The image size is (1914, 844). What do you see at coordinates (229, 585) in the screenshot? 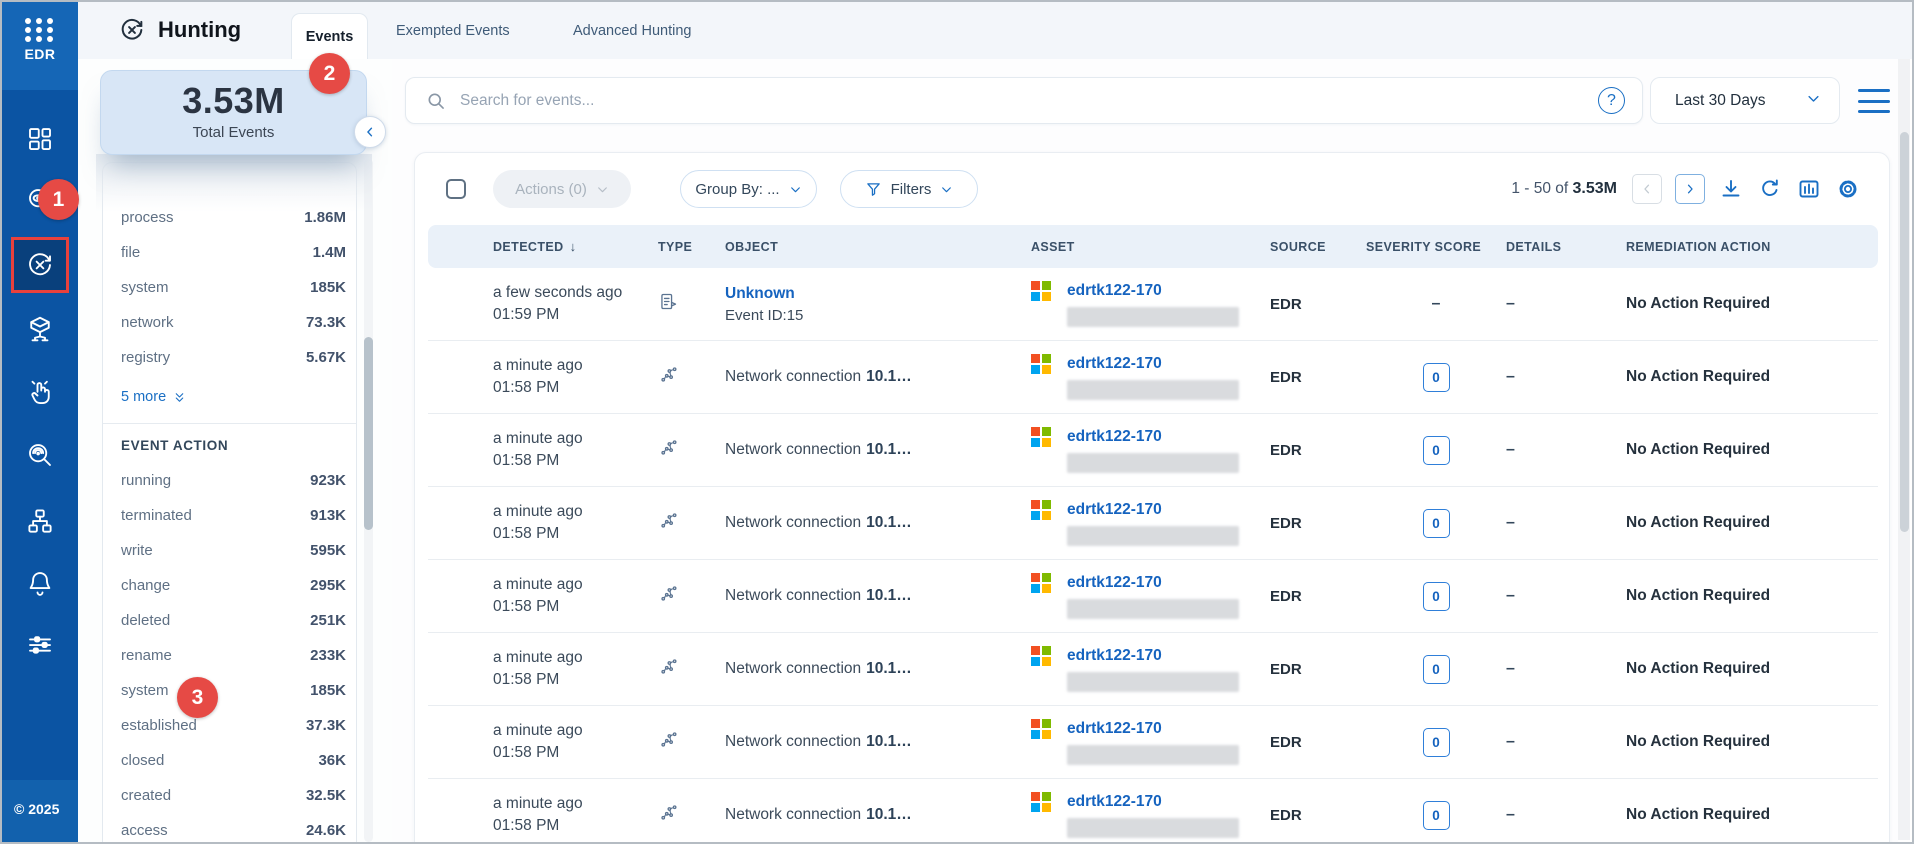
I see `filter-list-item: change 295K` at bounding box center [229, 585].